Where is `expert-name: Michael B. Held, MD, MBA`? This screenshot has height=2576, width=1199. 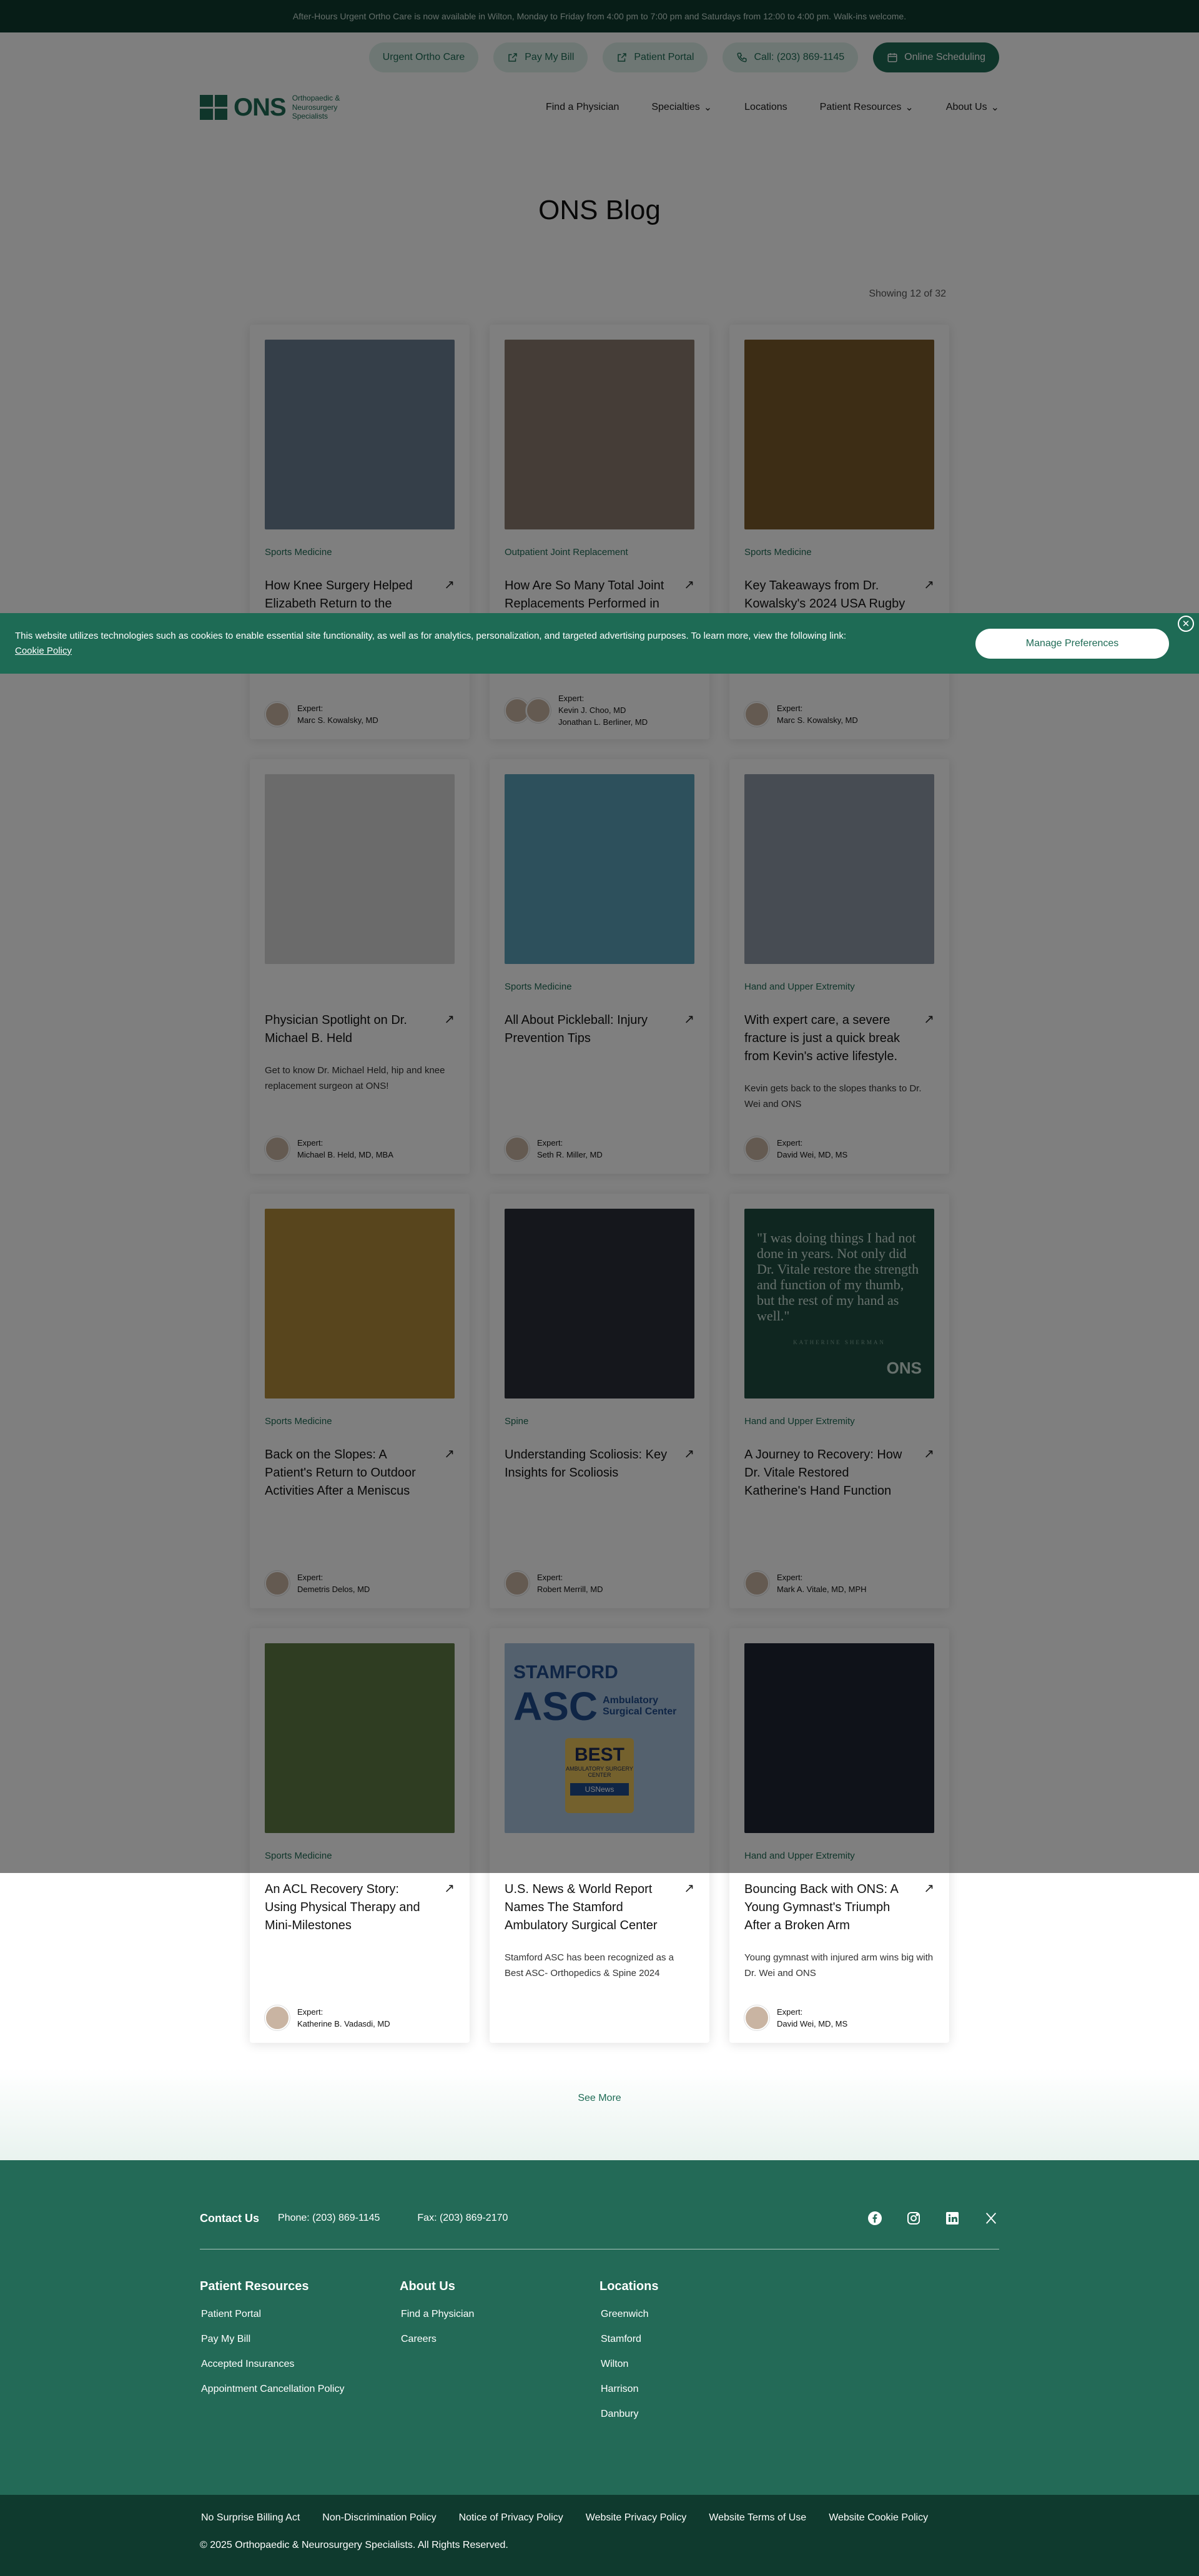 expert-name: Michael B. Held, MD, MBA is located at coordinates (345, 1154).